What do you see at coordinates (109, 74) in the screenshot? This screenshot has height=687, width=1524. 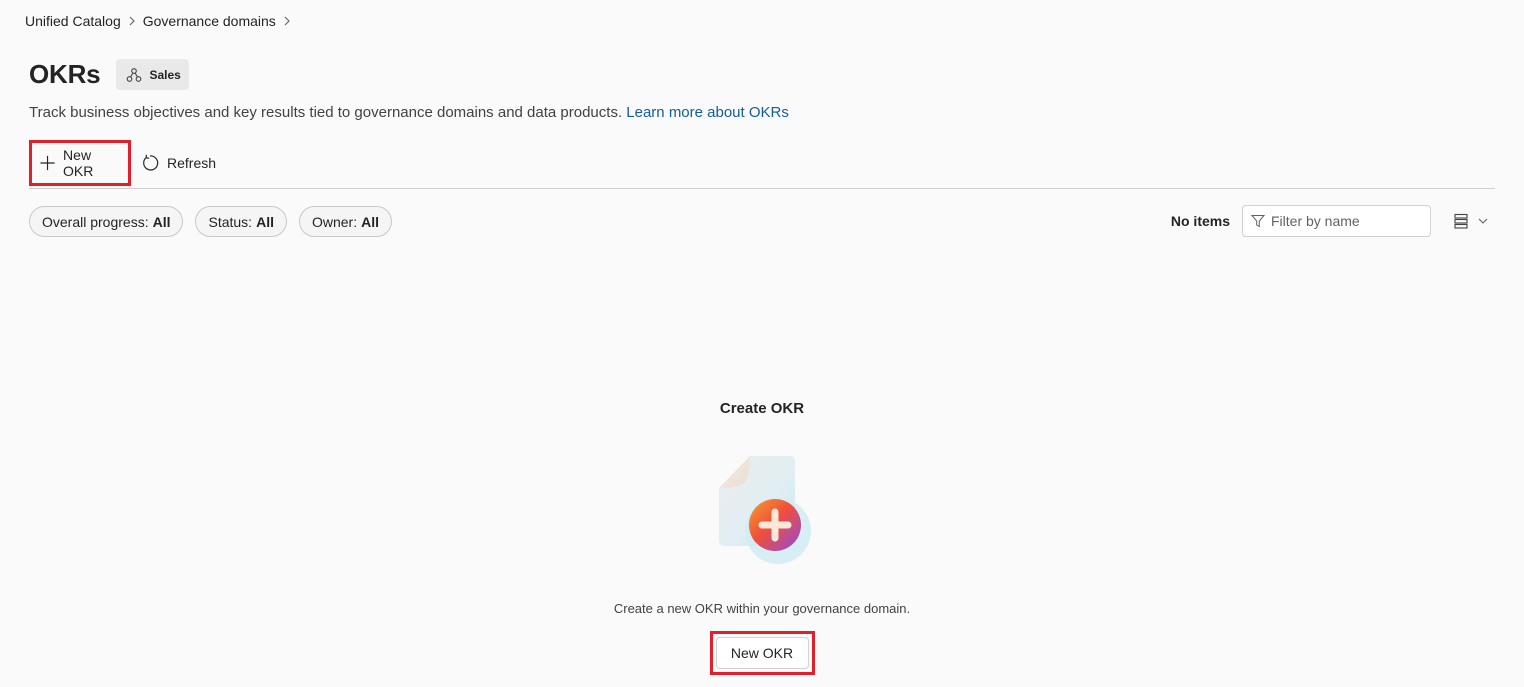 I see `title-row: OKRs Sales` at bounding box center [109, 74].